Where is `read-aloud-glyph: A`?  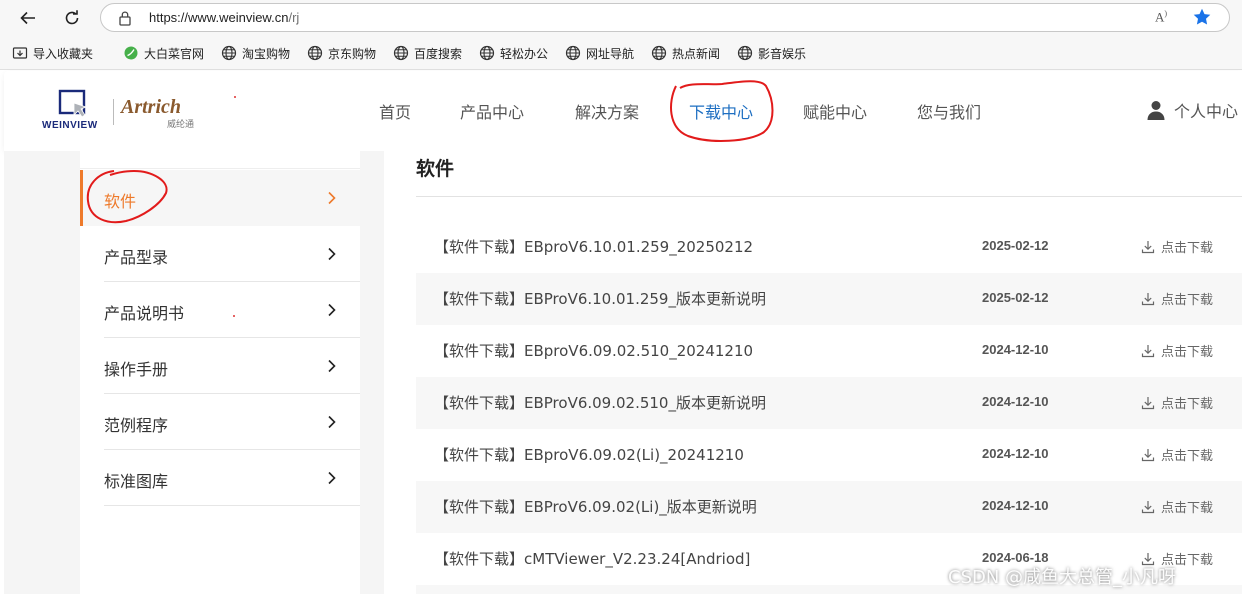 read-aloud-glyph: A is located at coordinates (1160, 17).